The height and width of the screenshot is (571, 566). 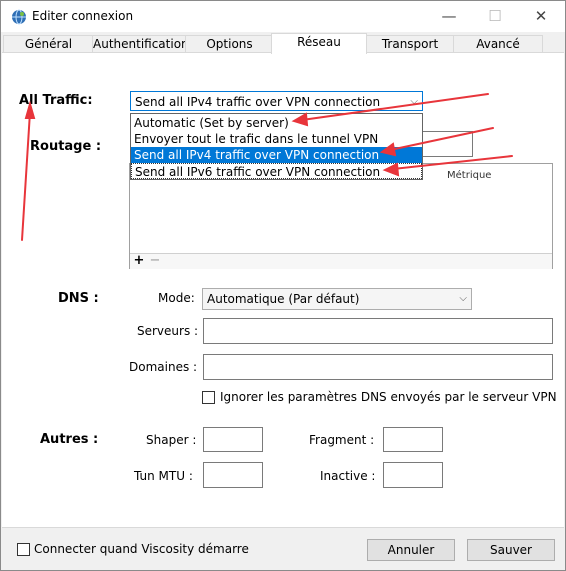 I want to click on routing-label: Routage :, so click(x=66, y=146).